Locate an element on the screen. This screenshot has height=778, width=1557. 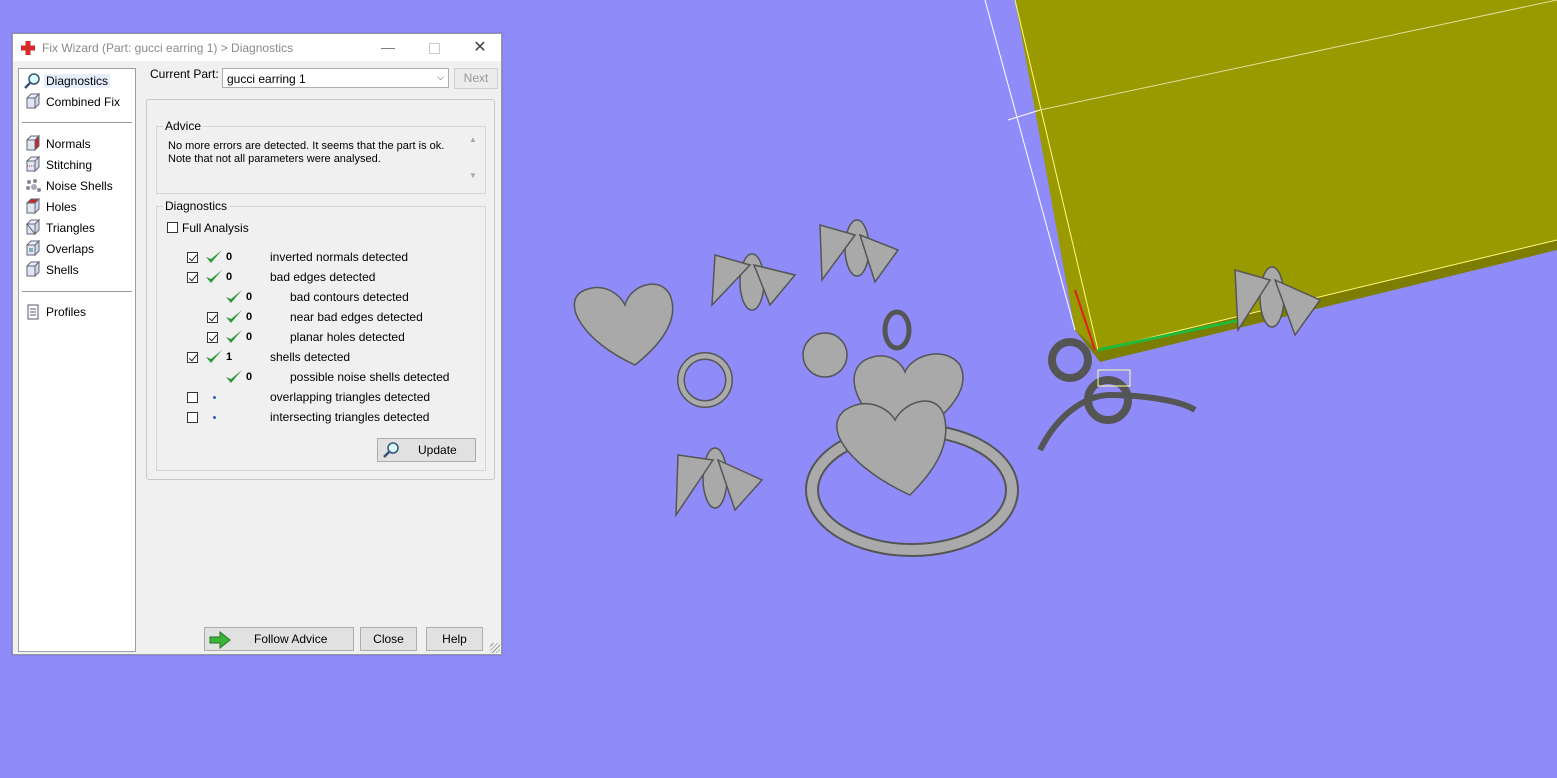
help-button-label: Help is located at coordinates (454, 639).